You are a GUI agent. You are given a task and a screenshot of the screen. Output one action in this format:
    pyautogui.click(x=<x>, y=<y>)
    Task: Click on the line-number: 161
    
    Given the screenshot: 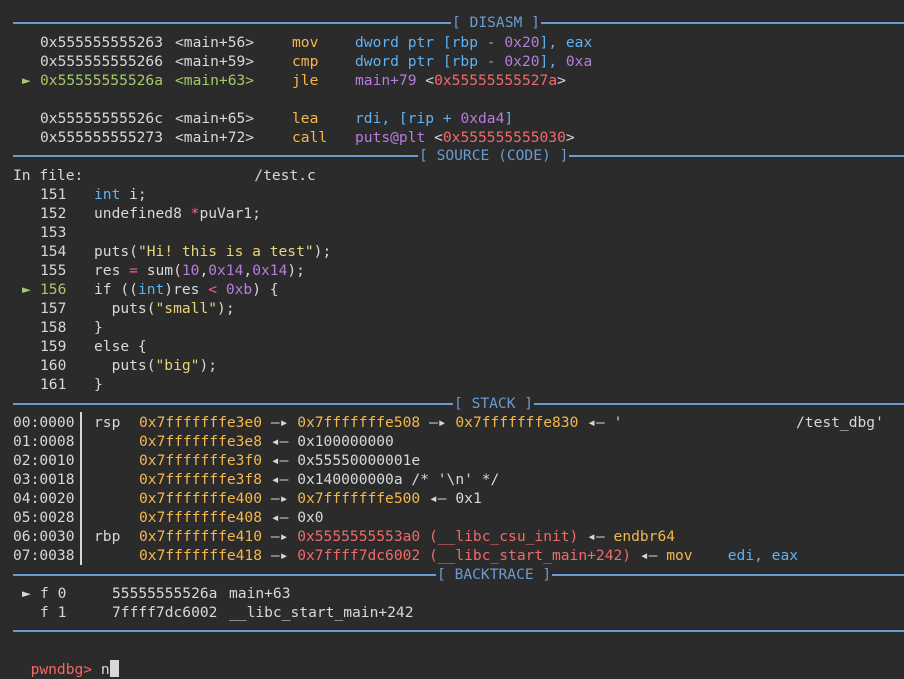 What is the action you would take?
    pyautogui.click(x=53, y=384)
    